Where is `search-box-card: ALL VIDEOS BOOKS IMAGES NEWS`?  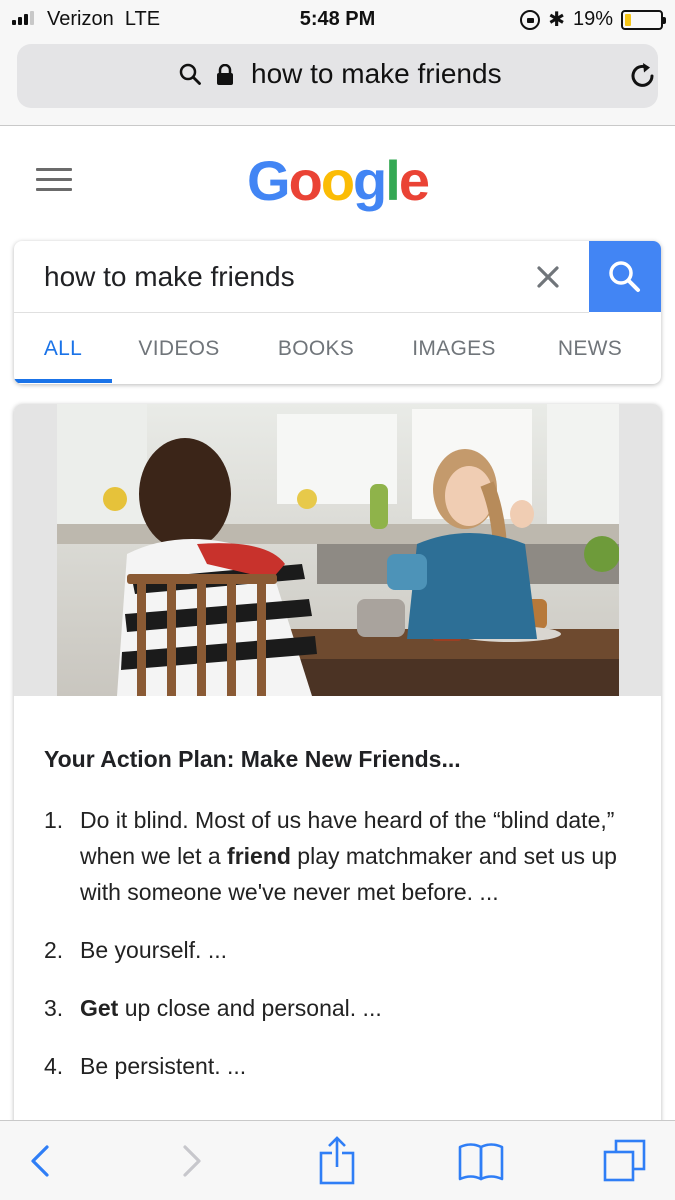
search-box-card: ALL VIDEOS BOOKS IMAGES NEWS is located at coordinates (337, 312).